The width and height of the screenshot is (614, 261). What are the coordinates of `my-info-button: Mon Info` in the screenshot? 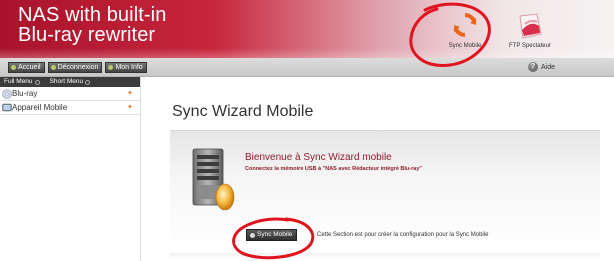 It's located at (126, 67).